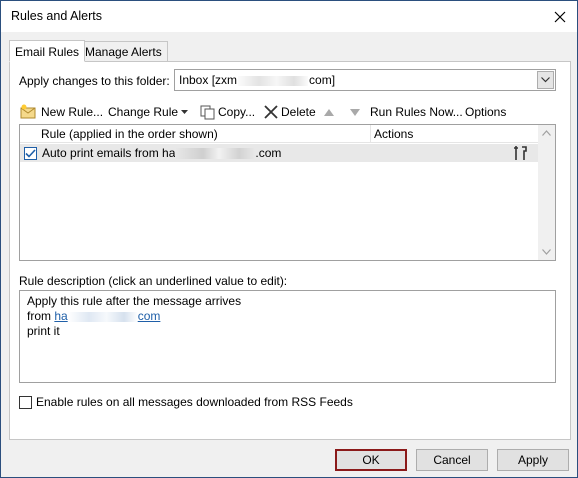  I want to click on rss-rules-checkbox, so click(25, 402).